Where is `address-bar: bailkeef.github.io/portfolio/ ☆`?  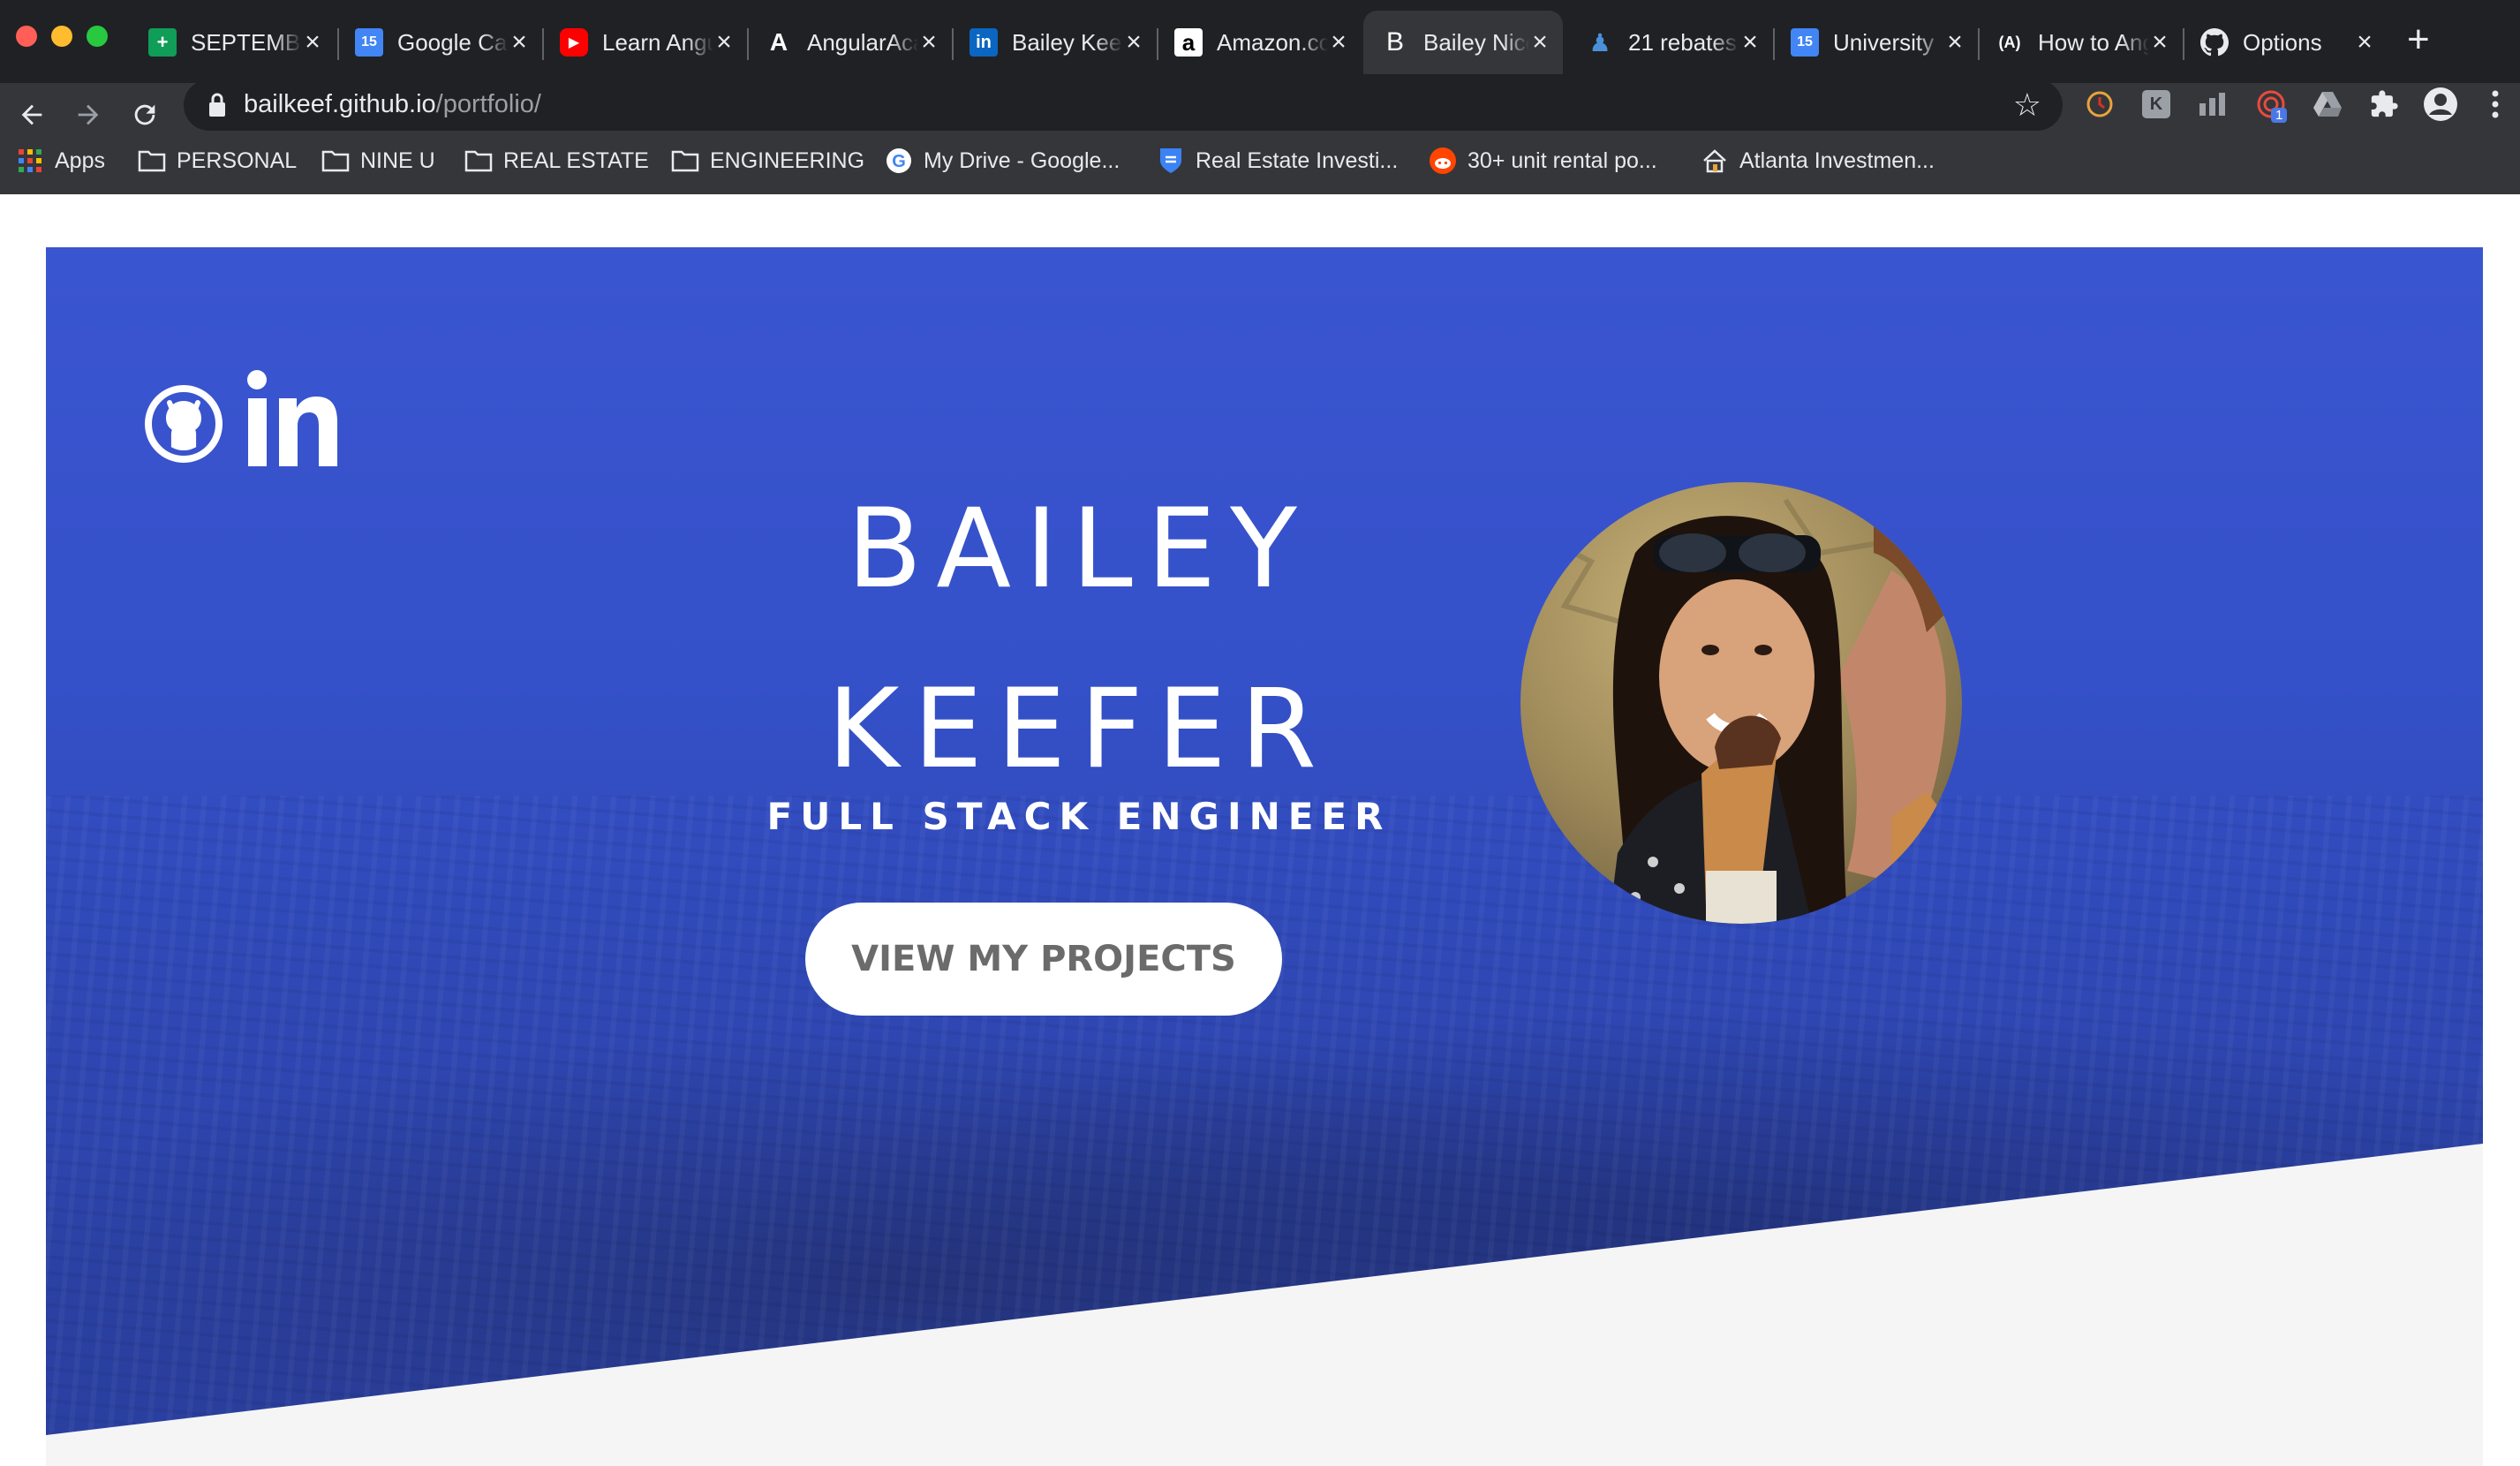
address-bar: bailkeef.github.io/portfolio/ ☆ is located at coordinates (1123, 105).